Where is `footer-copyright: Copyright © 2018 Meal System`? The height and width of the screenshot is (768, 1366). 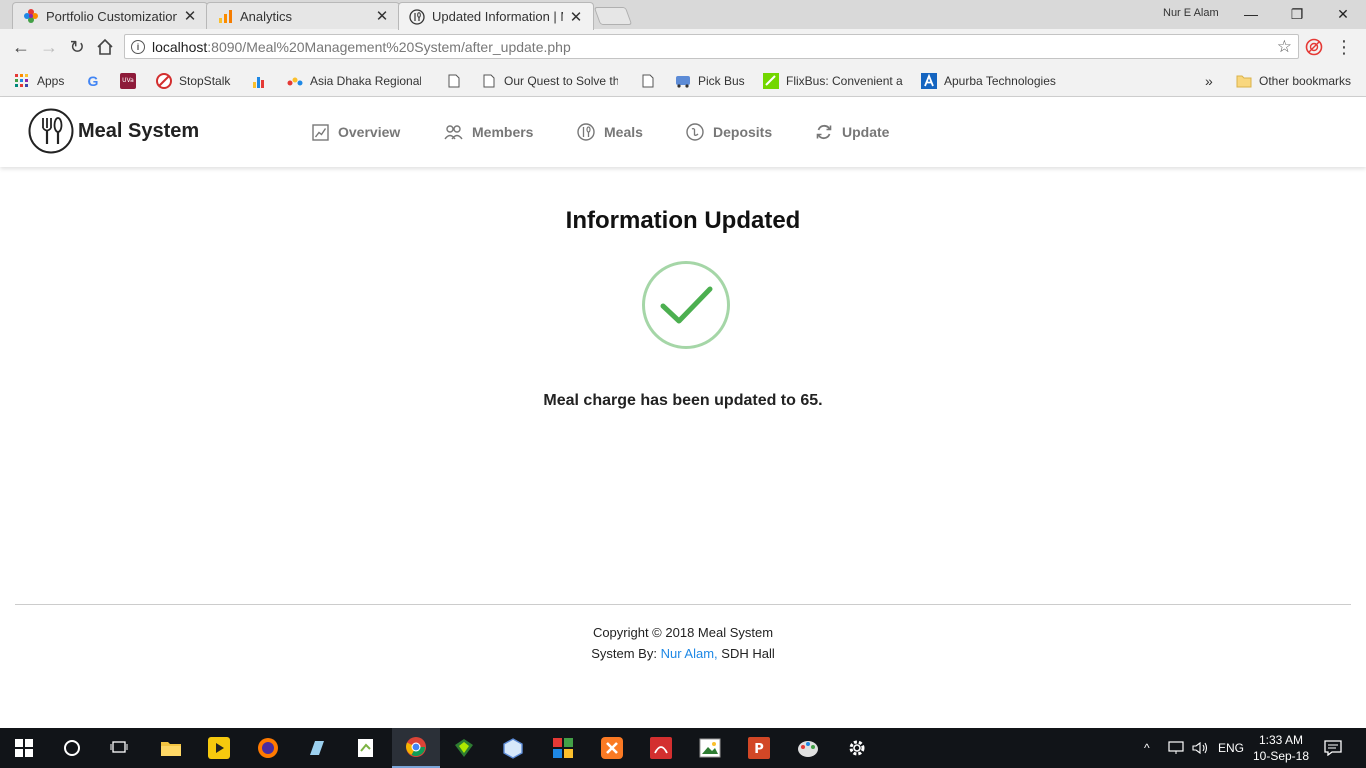
footer-copyright: Copyright © 2018 Meal System is located at coordinates (683, 632).